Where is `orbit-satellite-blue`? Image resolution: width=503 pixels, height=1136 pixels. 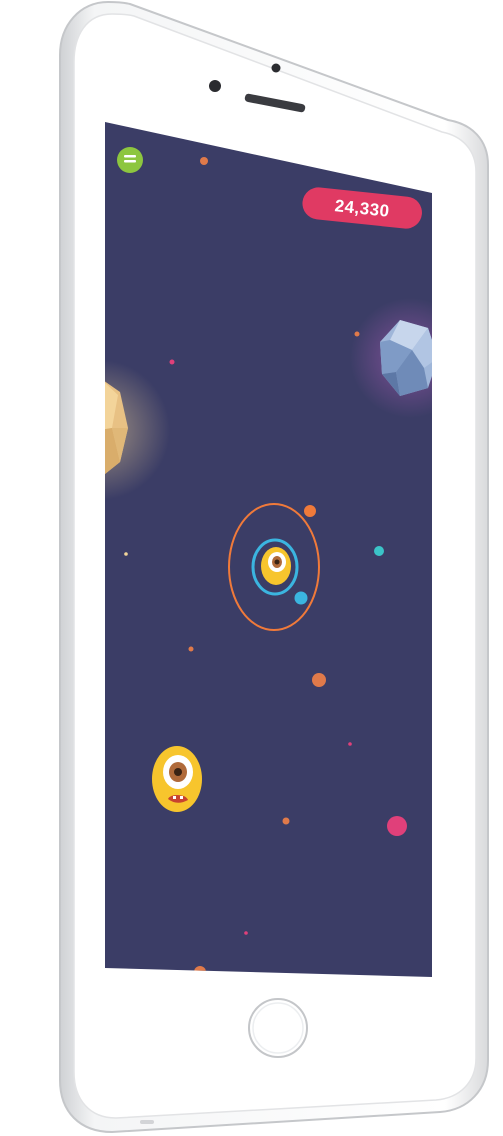
orbit-satellite-blue is located at coordinates (301, 598).